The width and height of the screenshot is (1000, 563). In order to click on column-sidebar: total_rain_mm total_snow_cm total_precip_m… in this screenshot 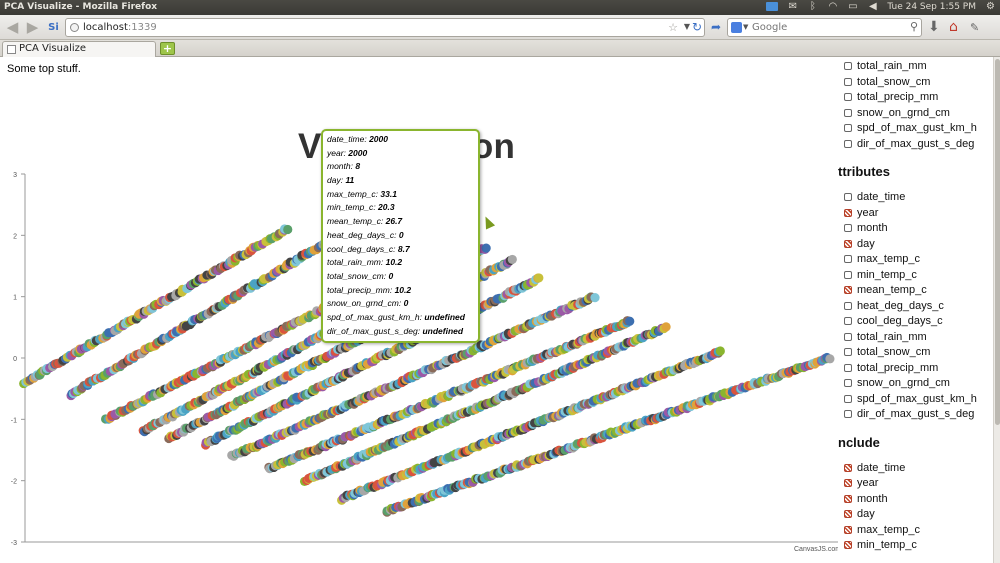, I will do `click(915, 310)`.